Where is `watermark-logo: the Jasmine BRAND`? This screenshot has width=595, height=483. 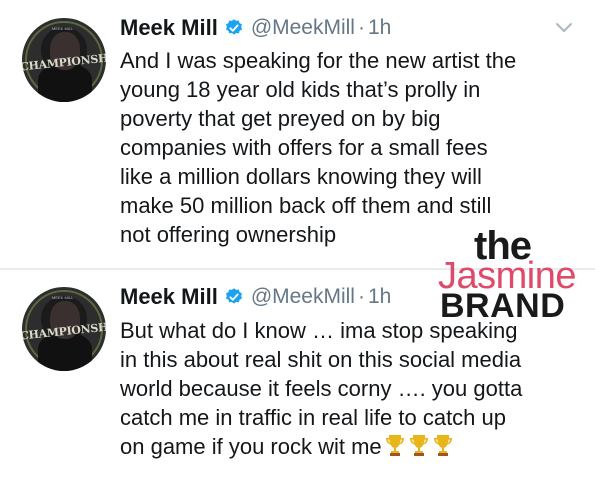 watermark-logo: the Jasmine BRAND is located at coordinates (507, 276).